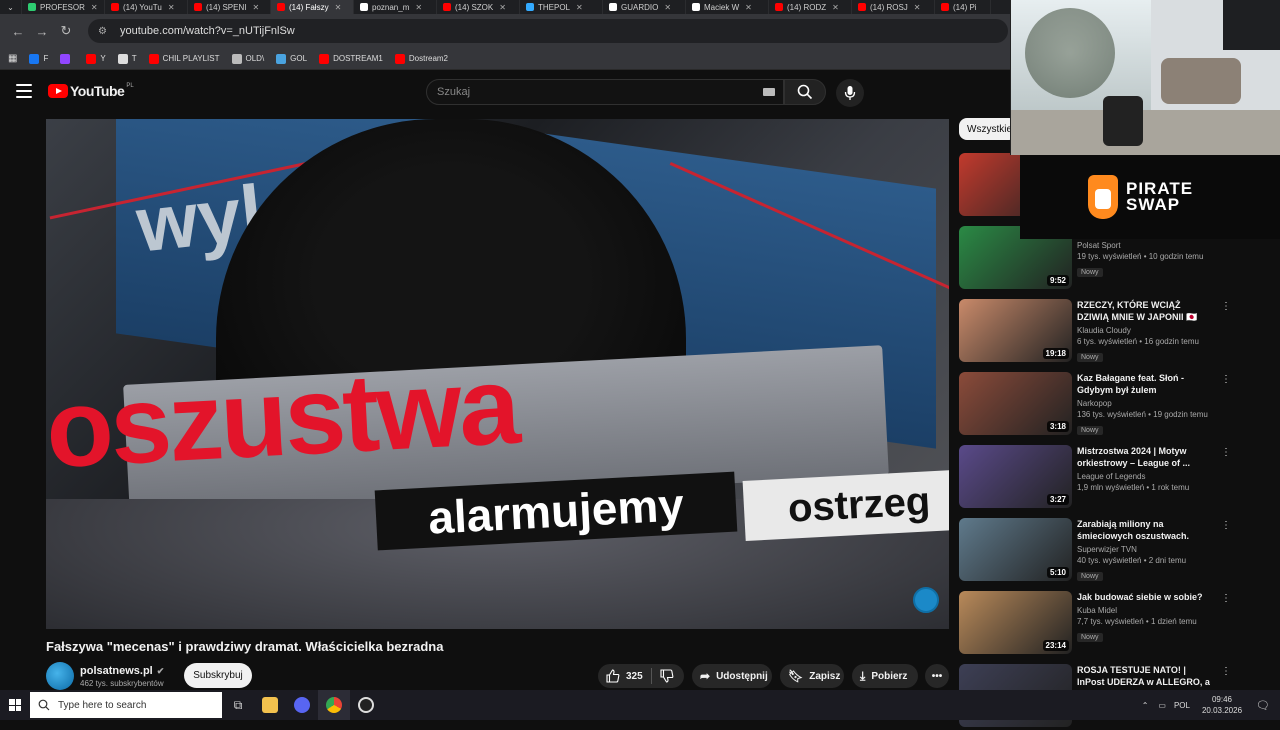 Image resolution: width=1280 pixels, height=730 pixels. What do you see at coordinates (116, 671) in the screenshot?
I see `channel-name: polsatnews.pl` at bounding box center [116, 671].